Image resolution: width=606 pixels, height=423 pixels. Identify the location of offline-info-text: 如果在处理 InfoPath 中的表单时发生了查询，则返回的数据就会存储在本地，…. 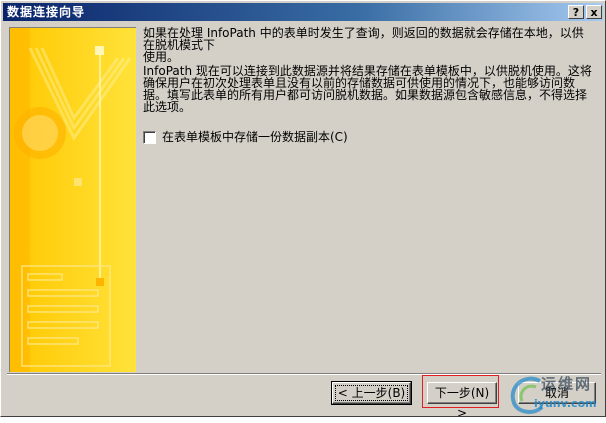
(363, 45).